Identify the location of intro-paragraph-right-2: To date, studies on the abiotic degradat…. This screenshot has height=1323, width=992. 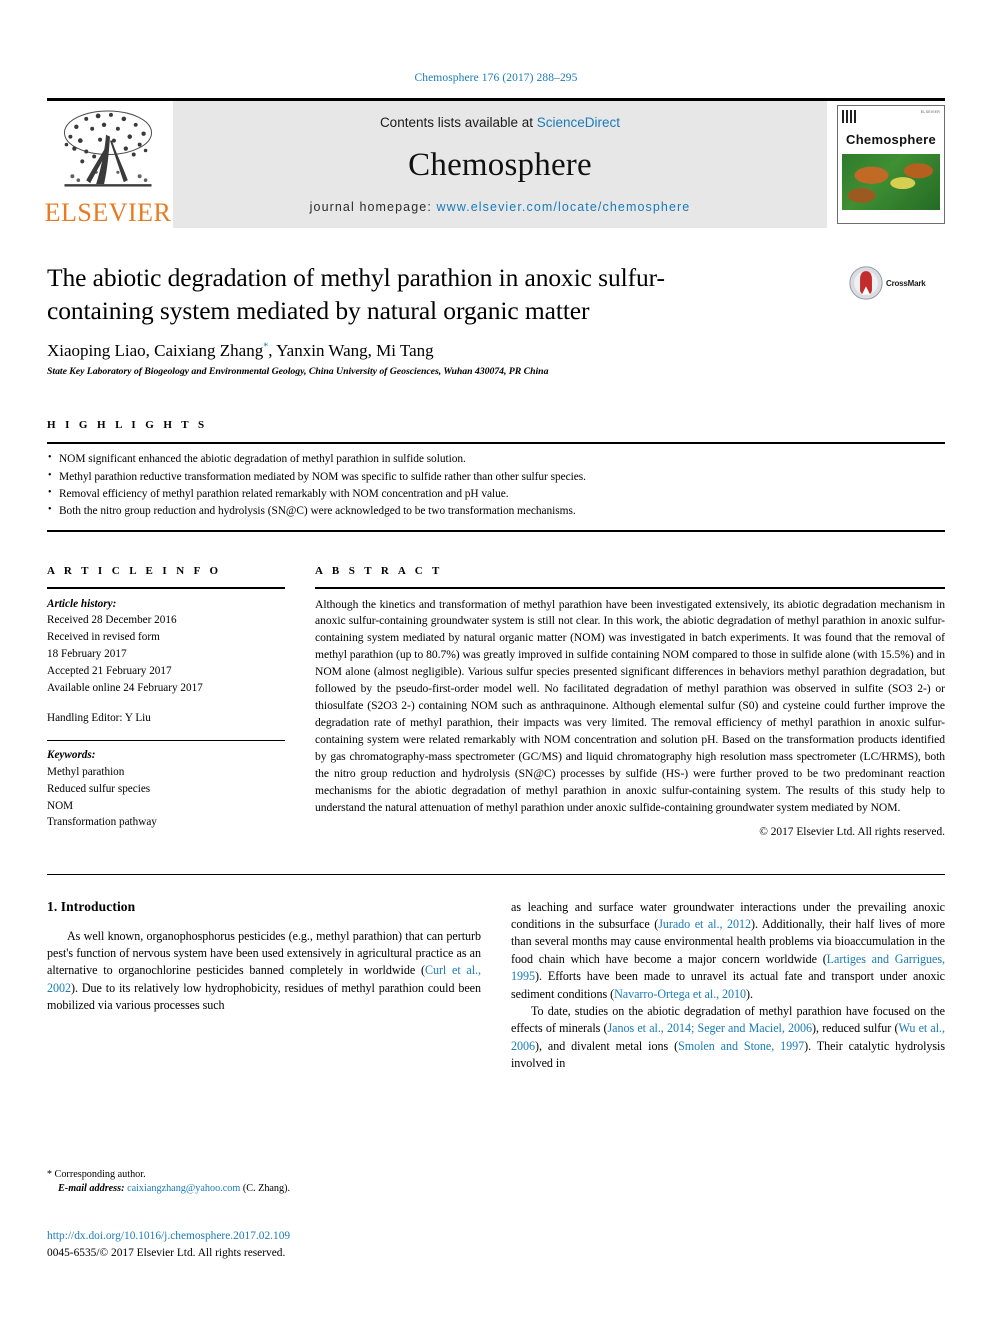
(728, 1038).